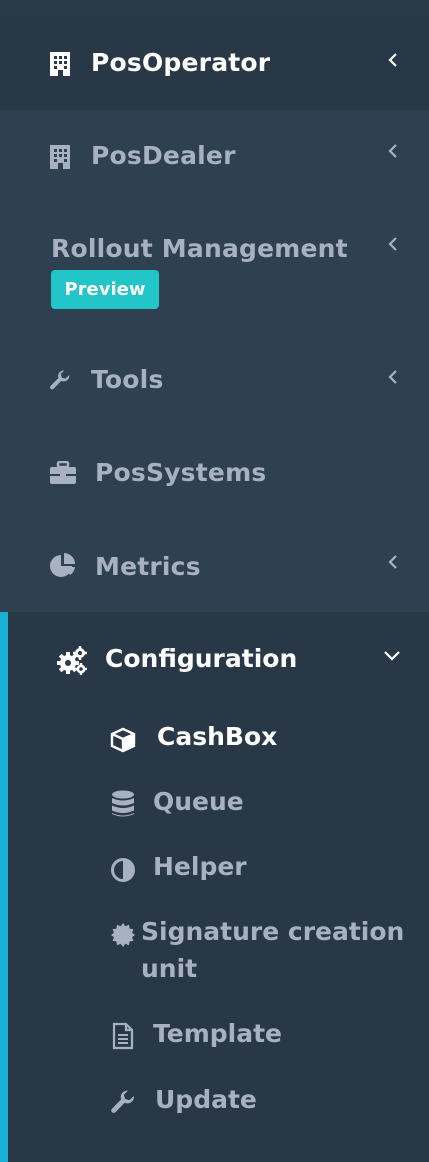  I want to click on nav-item-label: PosOperator, so click(181, 62).